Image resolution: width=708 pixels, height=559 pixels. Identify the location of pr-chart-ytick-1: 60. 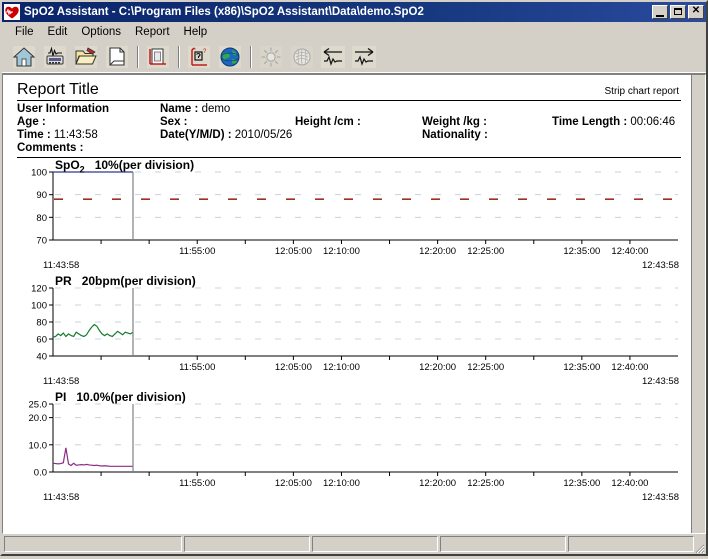
(41, 340).